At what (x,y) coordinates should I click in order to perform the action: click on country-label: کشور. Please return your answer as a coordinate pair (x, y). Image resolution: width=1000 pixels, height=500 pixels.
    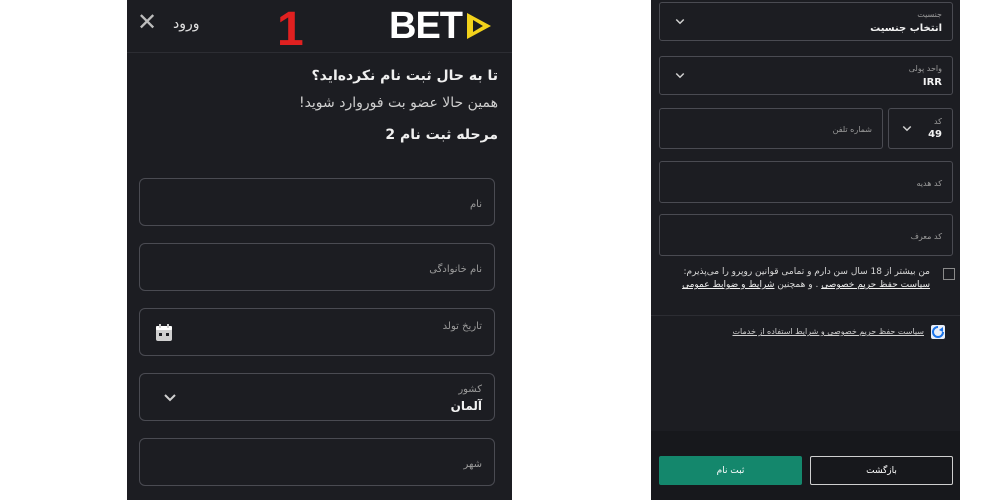
    Looking at the image, I should click on (470, 389).